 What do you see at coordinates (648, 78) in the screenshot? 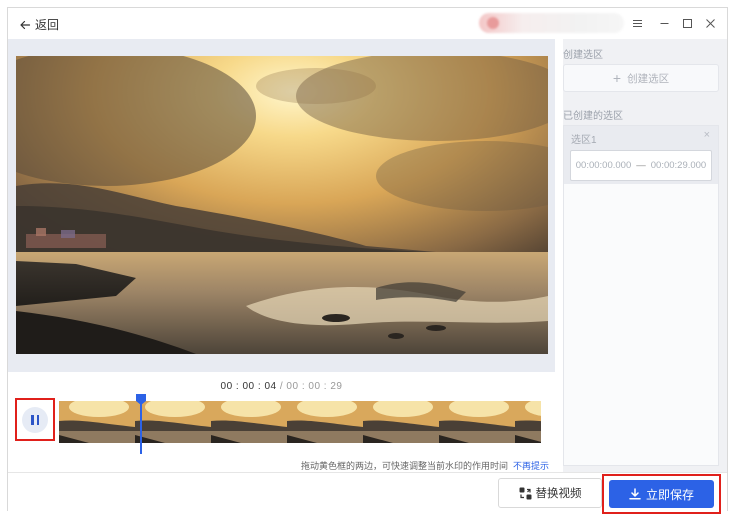
I see `create-region-label: 创建选区` at bounding box center [648, 78].